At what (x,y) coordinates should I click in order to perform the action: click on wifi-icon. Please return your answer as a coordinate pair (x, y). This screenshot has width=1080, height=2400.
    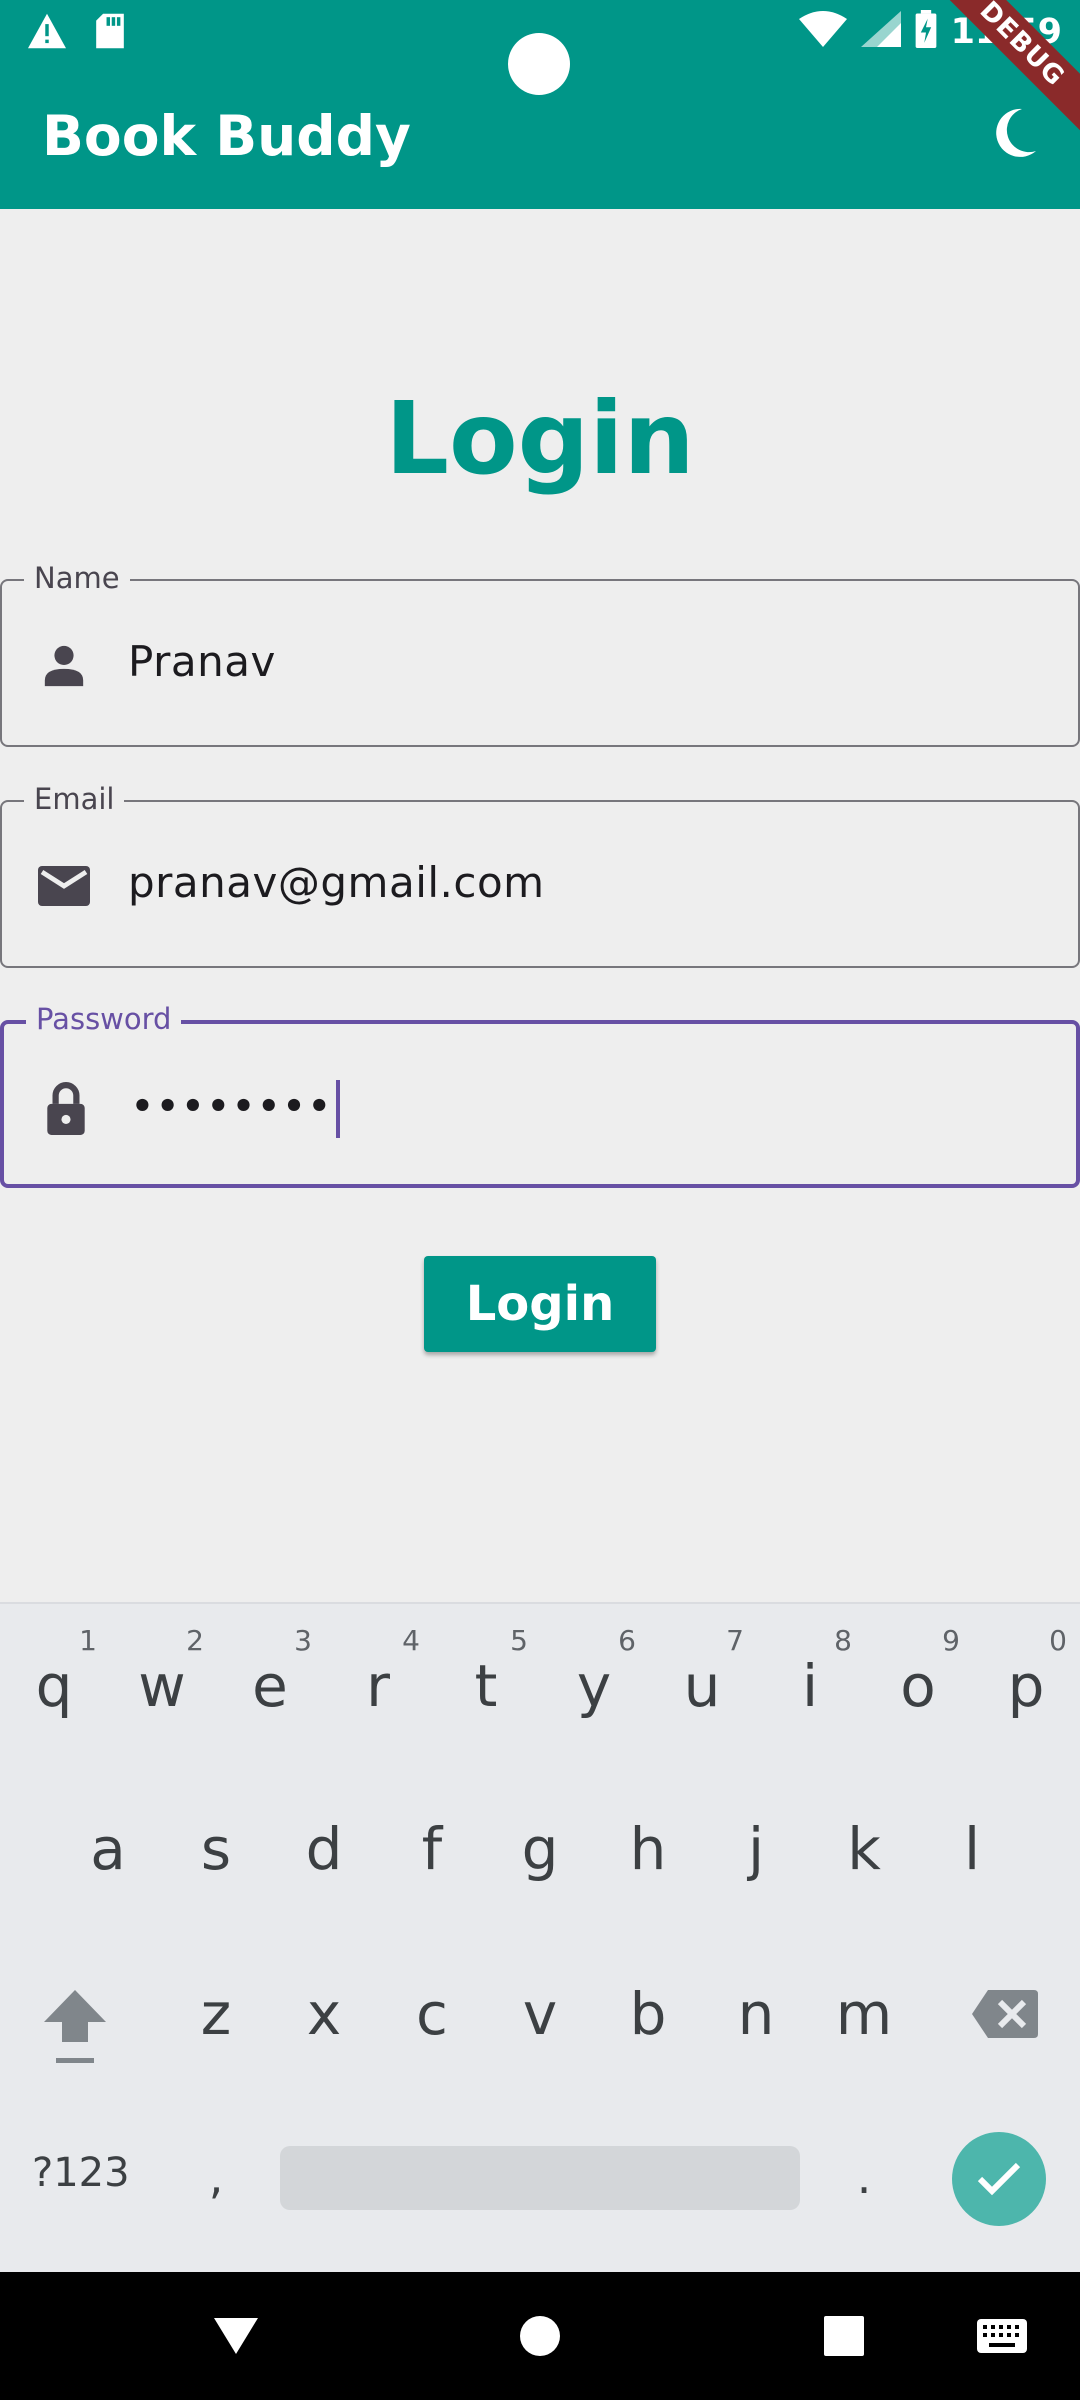
    Looking at the image, I should click on (822, 31).